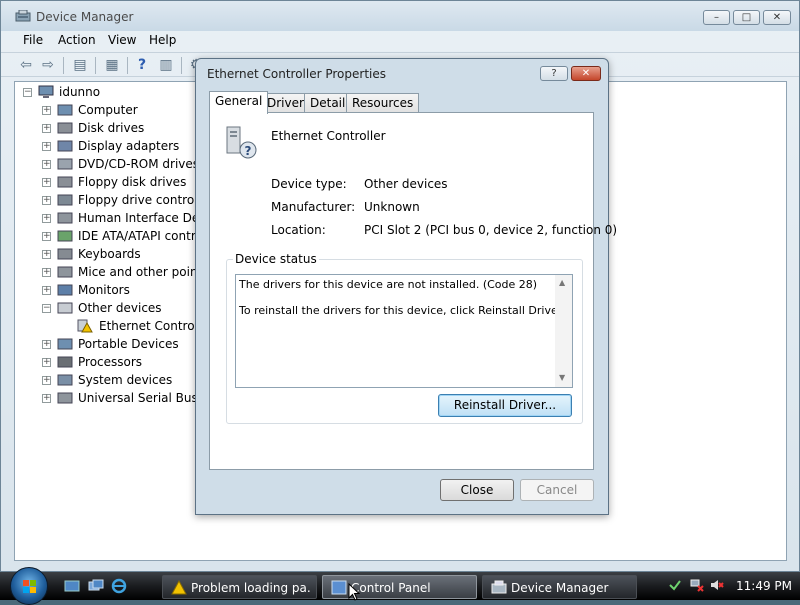 Image resolution: width=800 pixels, height=605 pixels. Describe the element at coordinates (697, 585) in the screenshot. I see `network-disconnected-icon` at that location.